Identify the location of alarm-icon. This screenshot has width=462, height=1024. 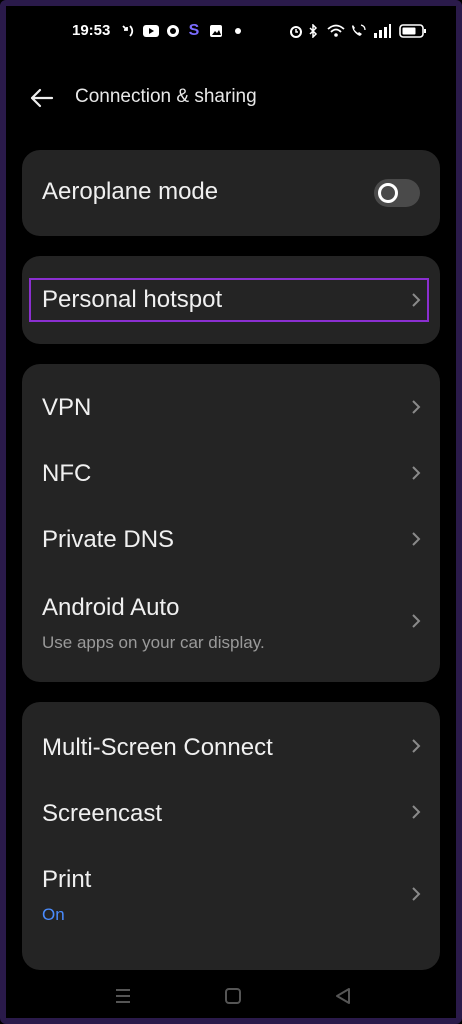
(296, 31).